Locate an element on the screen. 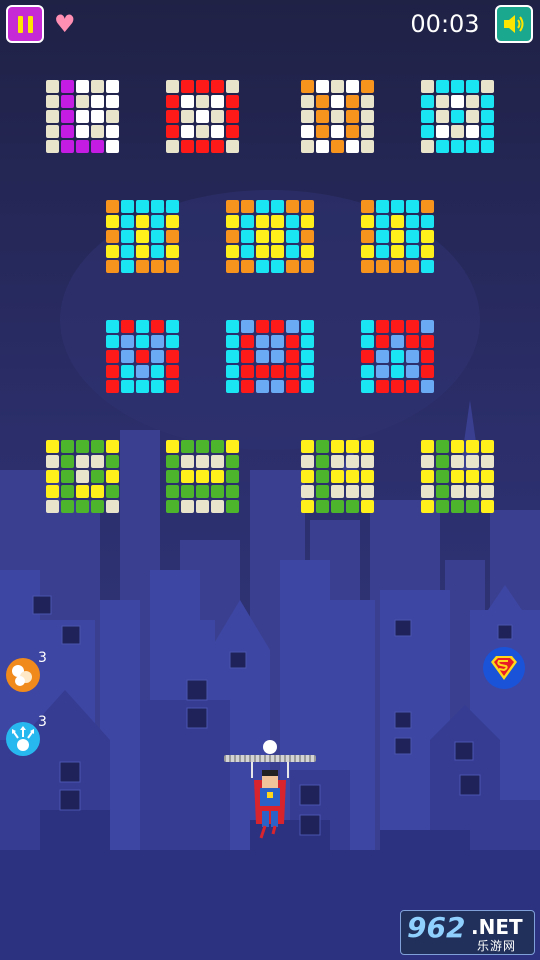  superhero-power-badge is located at coordinates (504, 668).